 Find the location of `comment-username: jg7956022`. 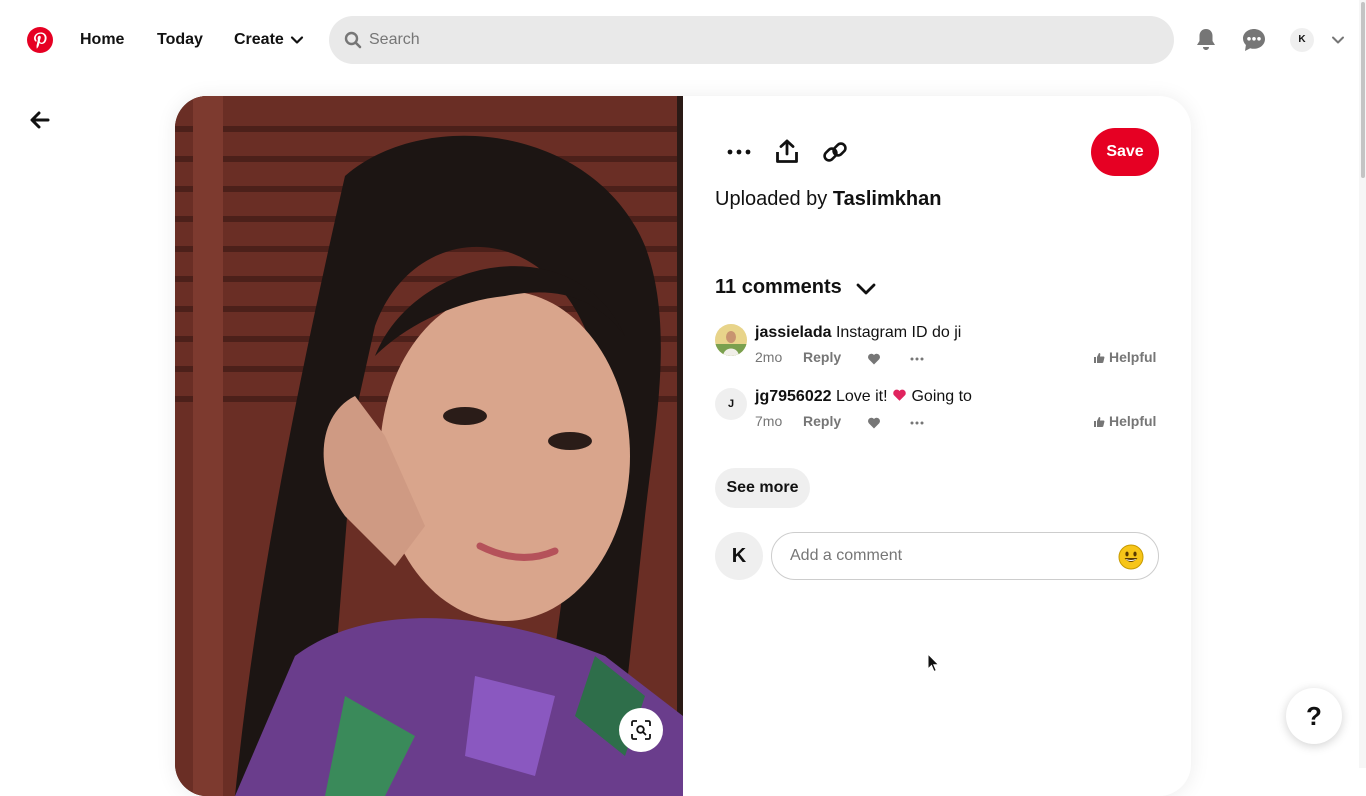

comment-username: jg7956022 is located at coordinates (793, 396).